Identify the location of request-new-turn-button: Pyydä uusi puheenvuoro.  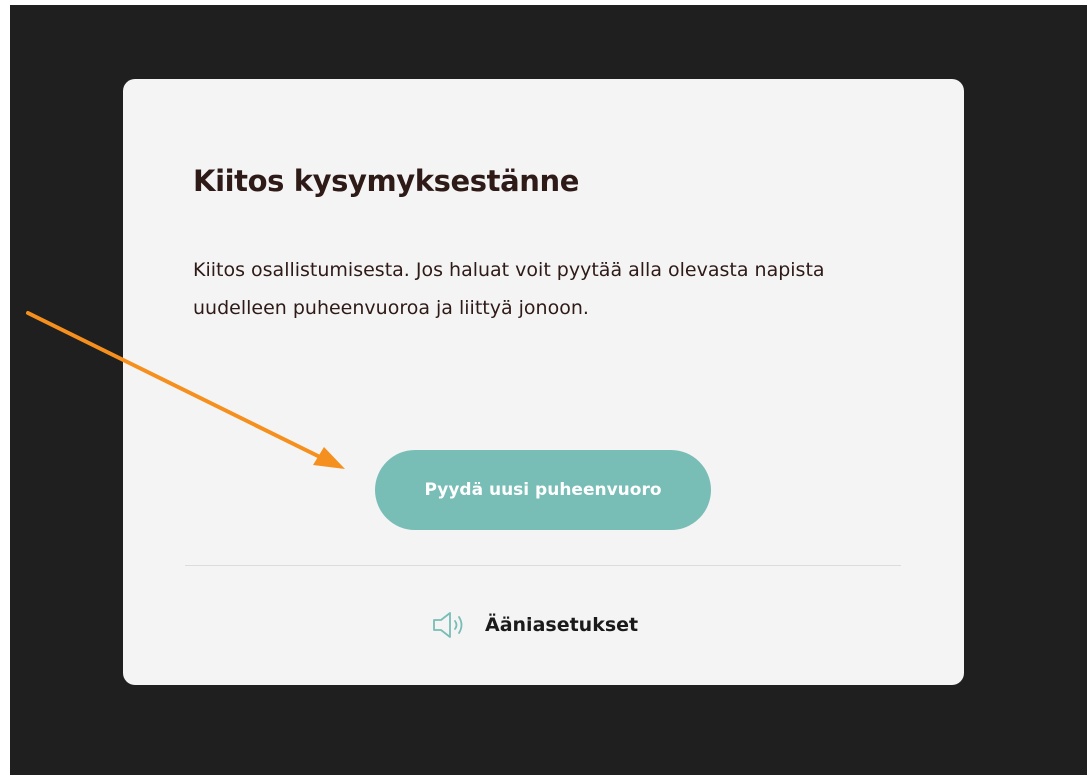
(543, 490).